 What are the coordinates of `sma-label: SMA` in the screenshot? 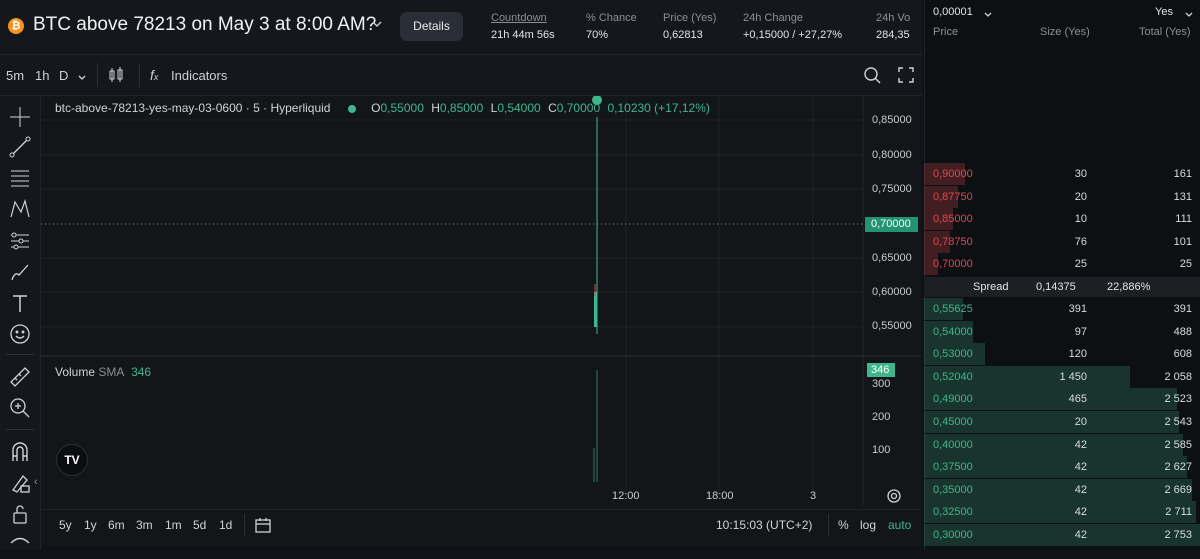 It's located at (111, 372).